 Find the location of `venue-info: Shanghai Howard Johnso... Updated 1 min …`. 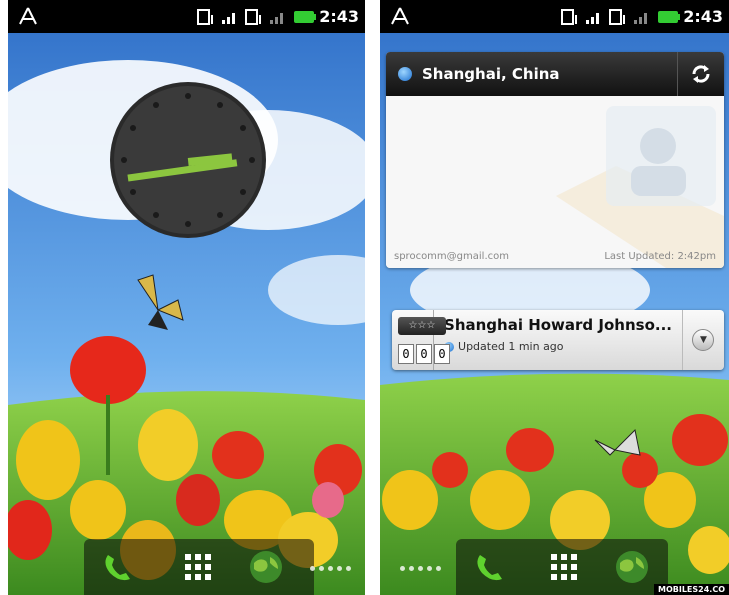

venue-info: Shanghai Howard Johnso... Updated 1 min … is located at coordinates (558, 340).